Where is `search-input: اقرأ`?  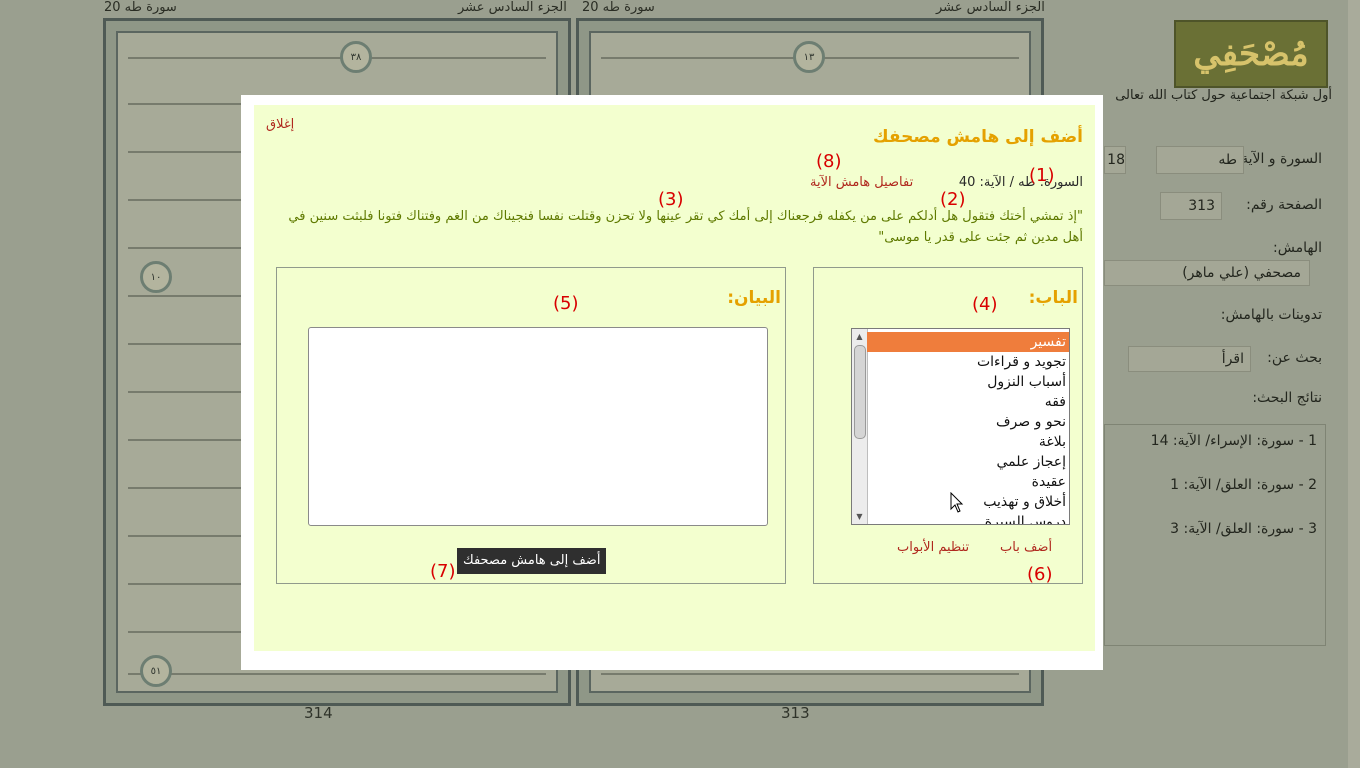 search-input: اقرأ is located at coordinates (1189, 359).